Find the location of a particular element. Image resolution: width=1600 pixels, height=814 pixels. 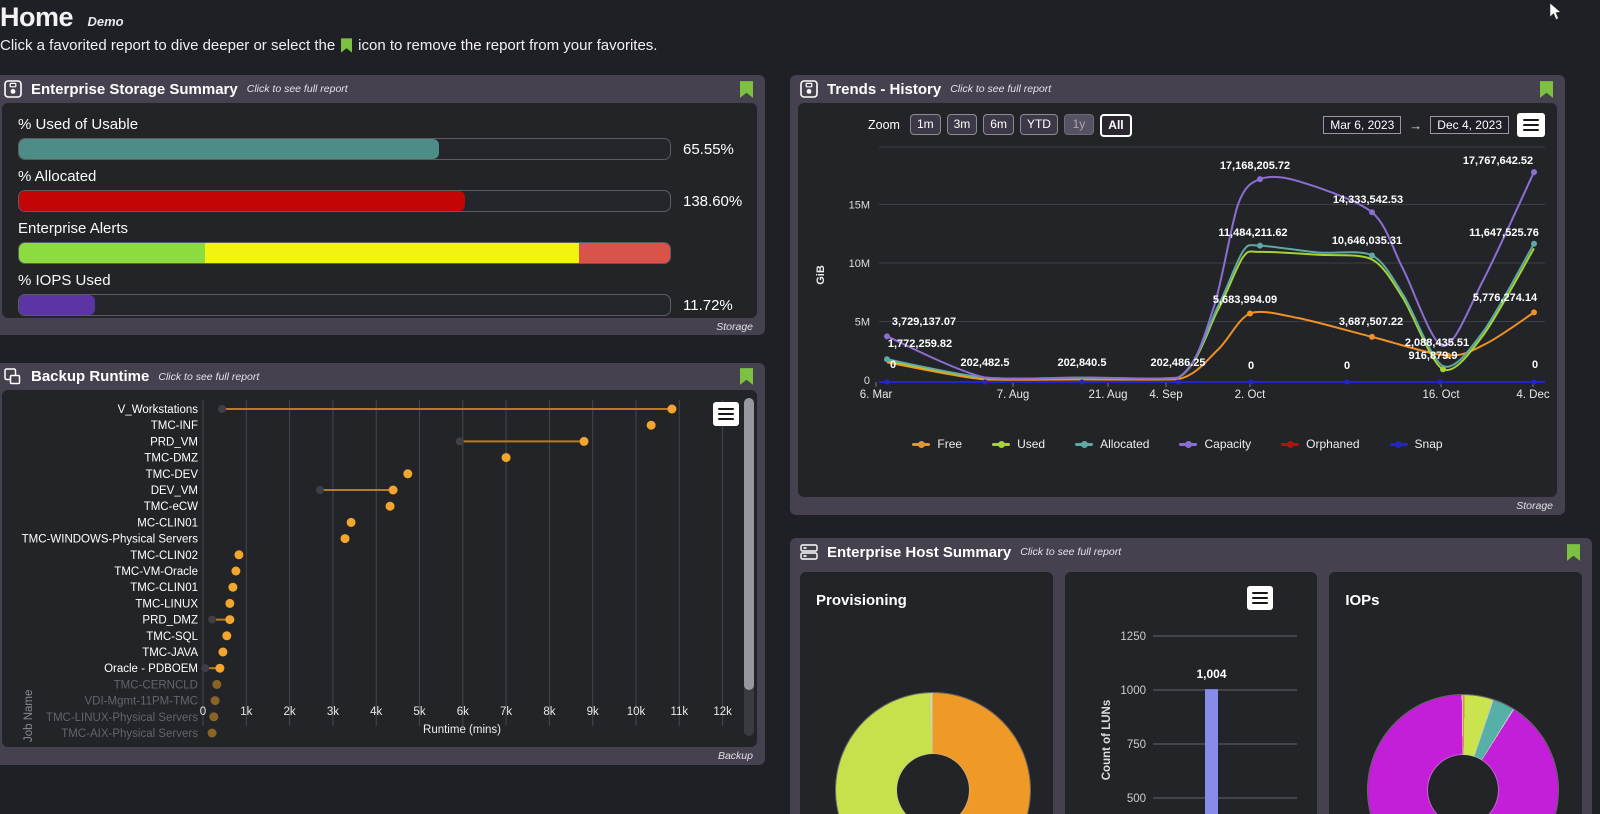

data-label: 11,647,525.76 is located at coordinates (1504, 233).